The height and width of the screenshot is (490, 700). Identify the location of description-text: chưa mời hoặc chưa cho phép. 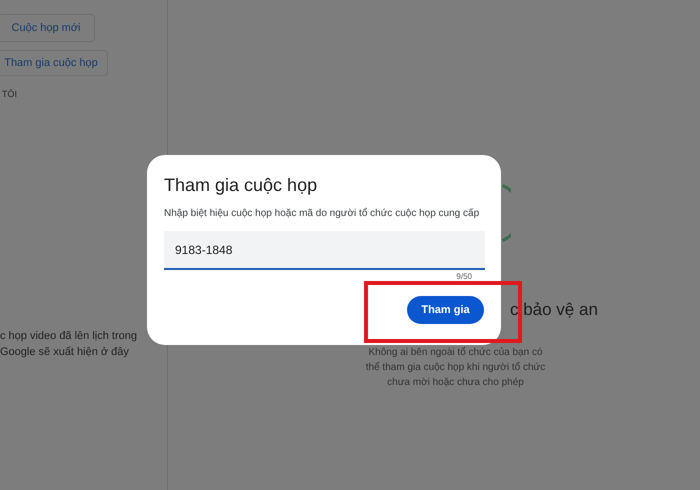
(455, 383).